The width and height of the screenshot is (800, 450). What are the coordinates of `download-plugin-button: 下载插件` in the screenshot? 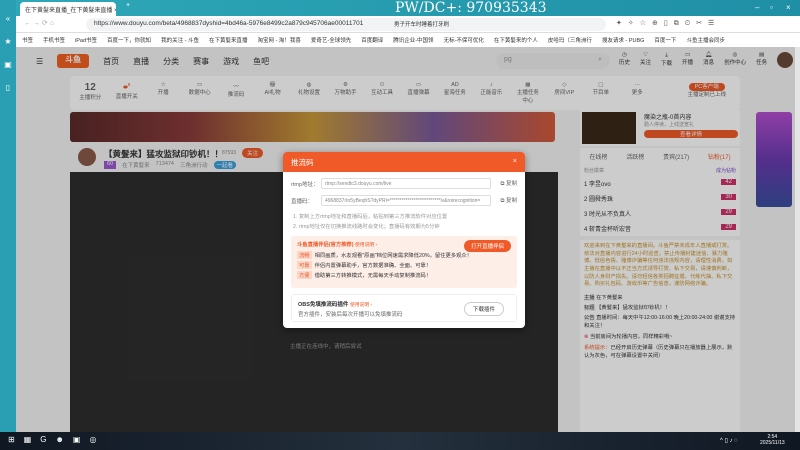 It's located at (483, 309).